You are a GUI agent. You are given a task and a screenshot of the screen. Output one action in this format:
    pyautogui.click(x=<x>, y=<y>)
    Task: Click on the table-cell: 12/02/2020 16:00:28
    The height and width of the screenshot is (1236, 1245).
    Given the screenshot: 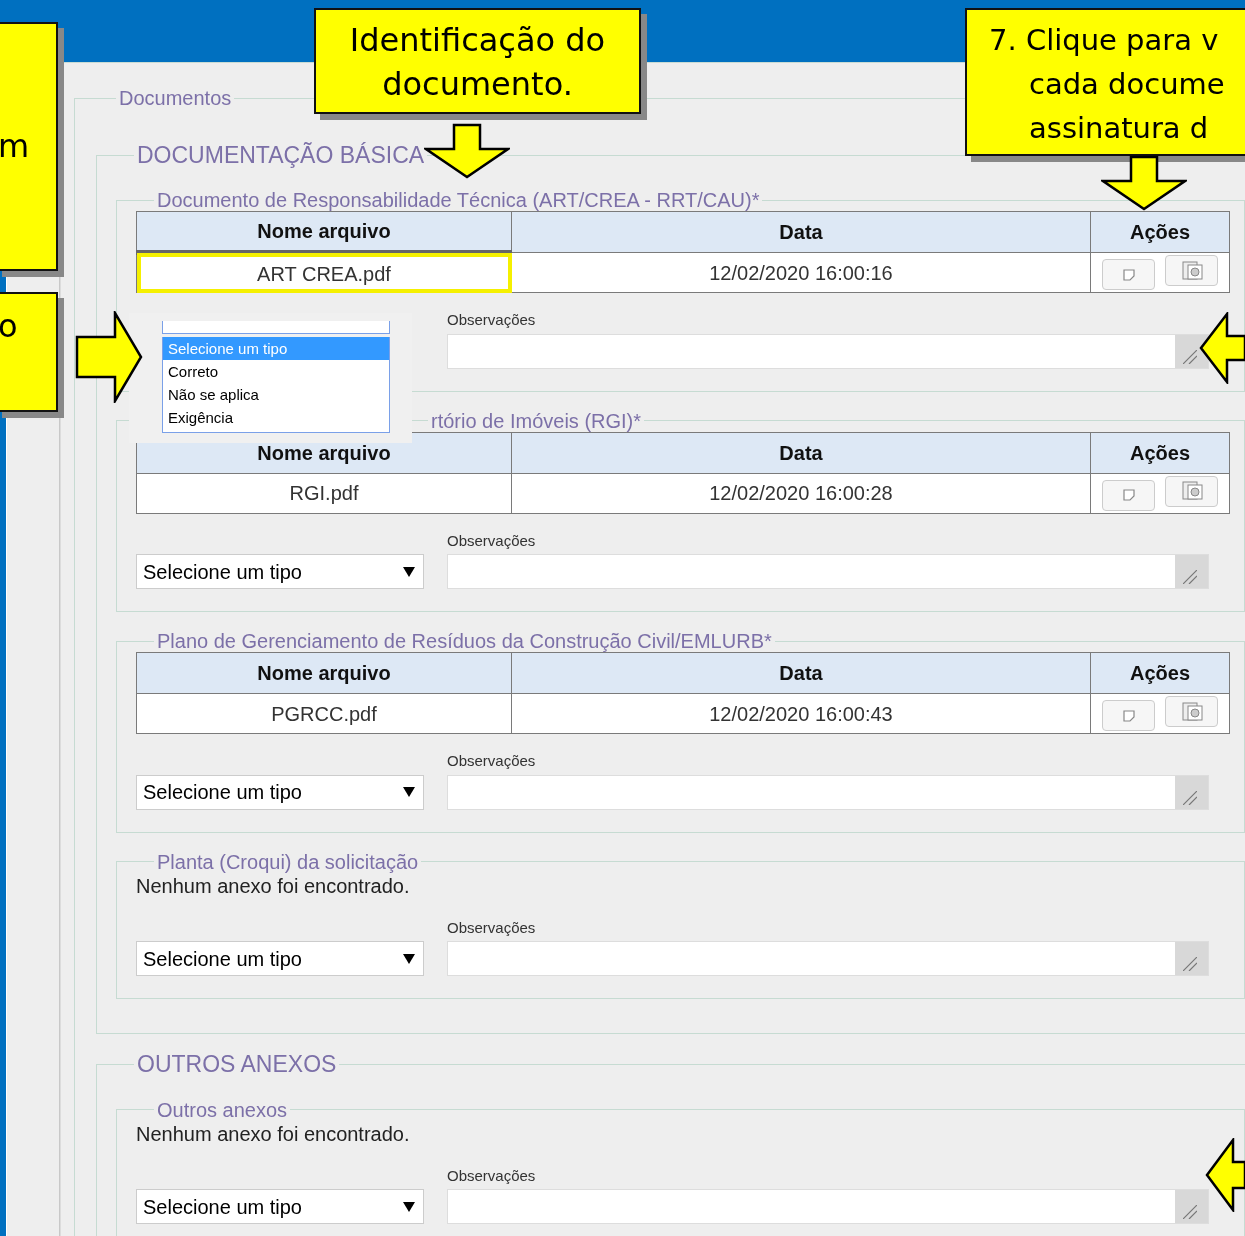 What is the action you would take?
    pyautogui.click(x=801, y=493)
    